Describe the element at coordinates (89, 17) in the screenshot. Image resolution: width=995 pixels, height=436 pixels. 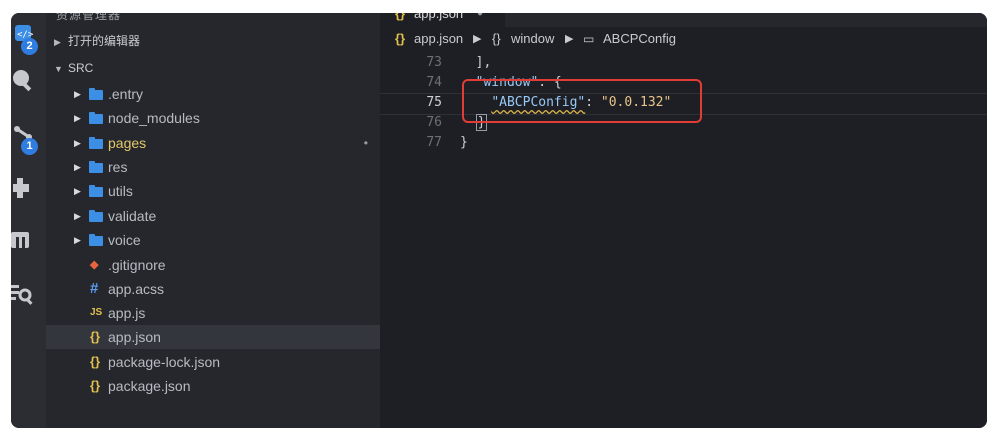
I see `sidebar-title: 资源管理器` at that location.